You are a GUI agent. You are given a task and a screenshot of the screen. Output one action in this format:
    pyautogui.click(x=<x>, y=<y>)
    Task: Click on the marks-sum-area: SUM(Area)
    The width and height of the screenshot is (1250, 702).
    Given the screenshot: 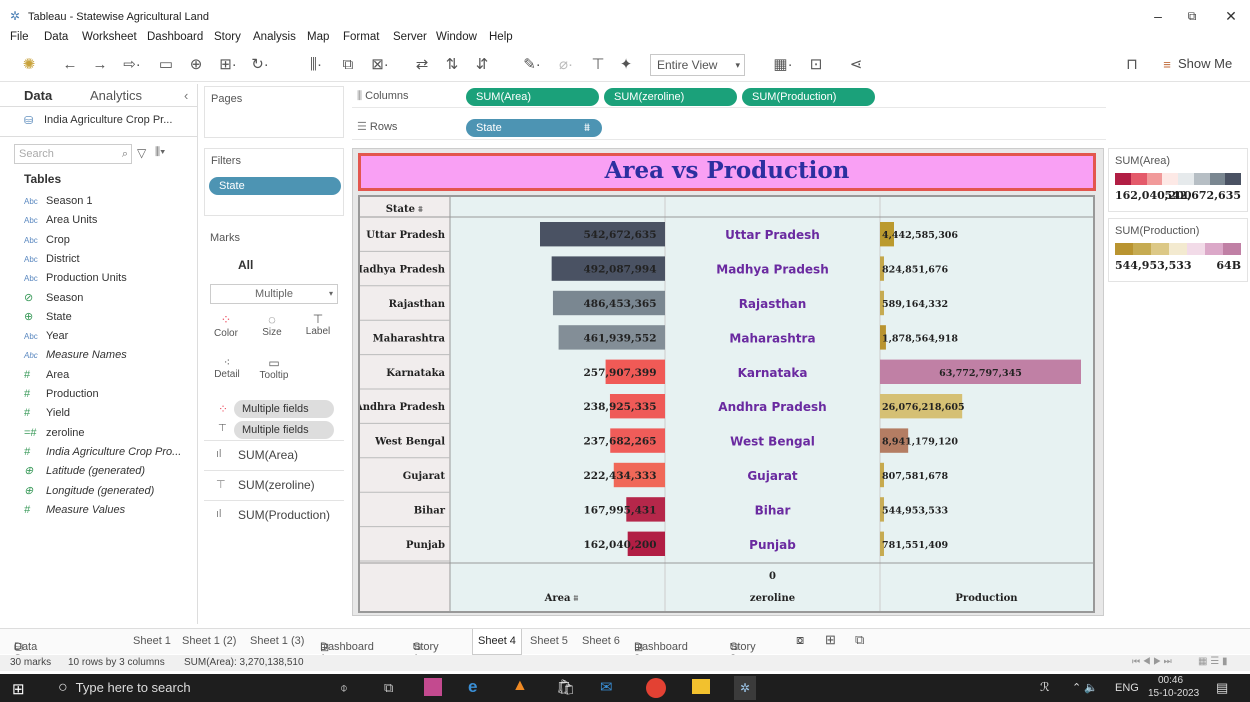 What is the action you would take?
    pyautogui.click(x=268, y=455)
    